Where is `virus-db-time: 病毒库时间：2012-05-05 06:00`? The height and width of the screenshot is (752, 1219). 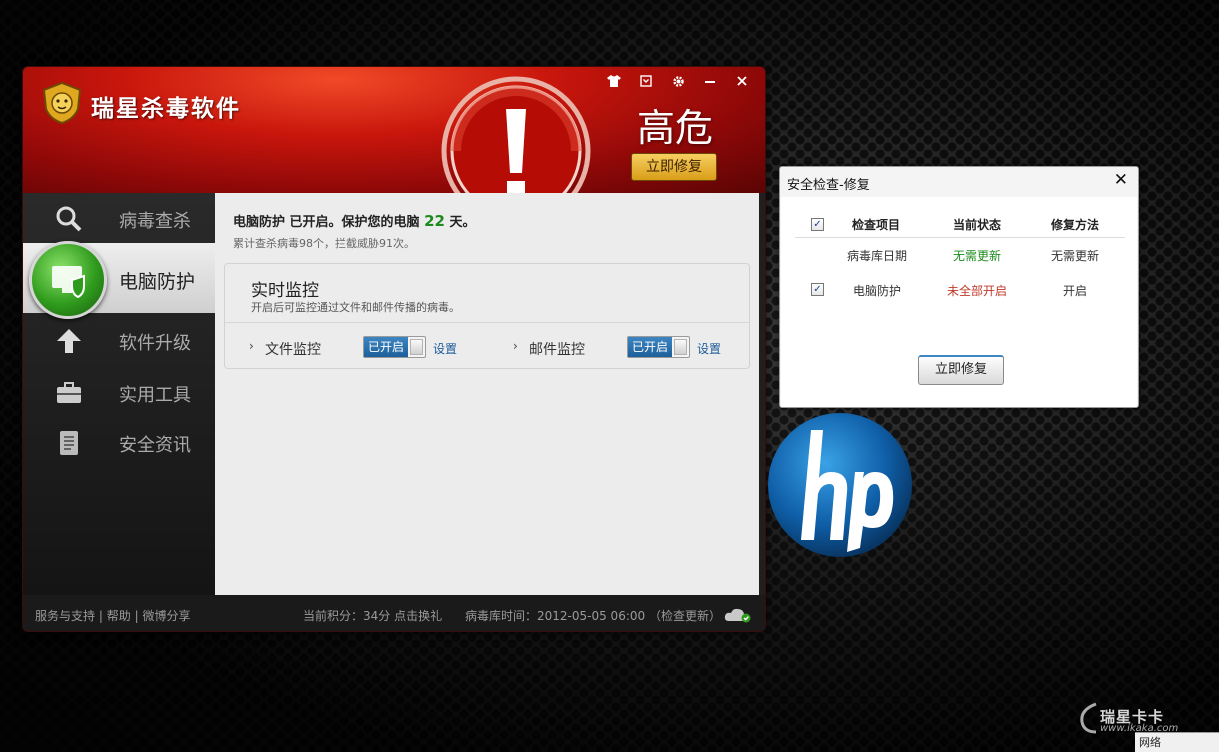 virus-db-time: 病毒库时间：2012-05-05 06:00 is located at coordinates (555, 616).